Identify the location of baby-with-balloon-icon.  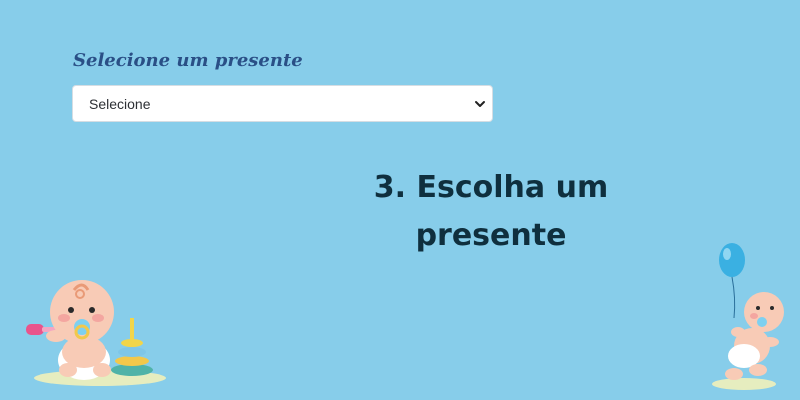
(748, 316).